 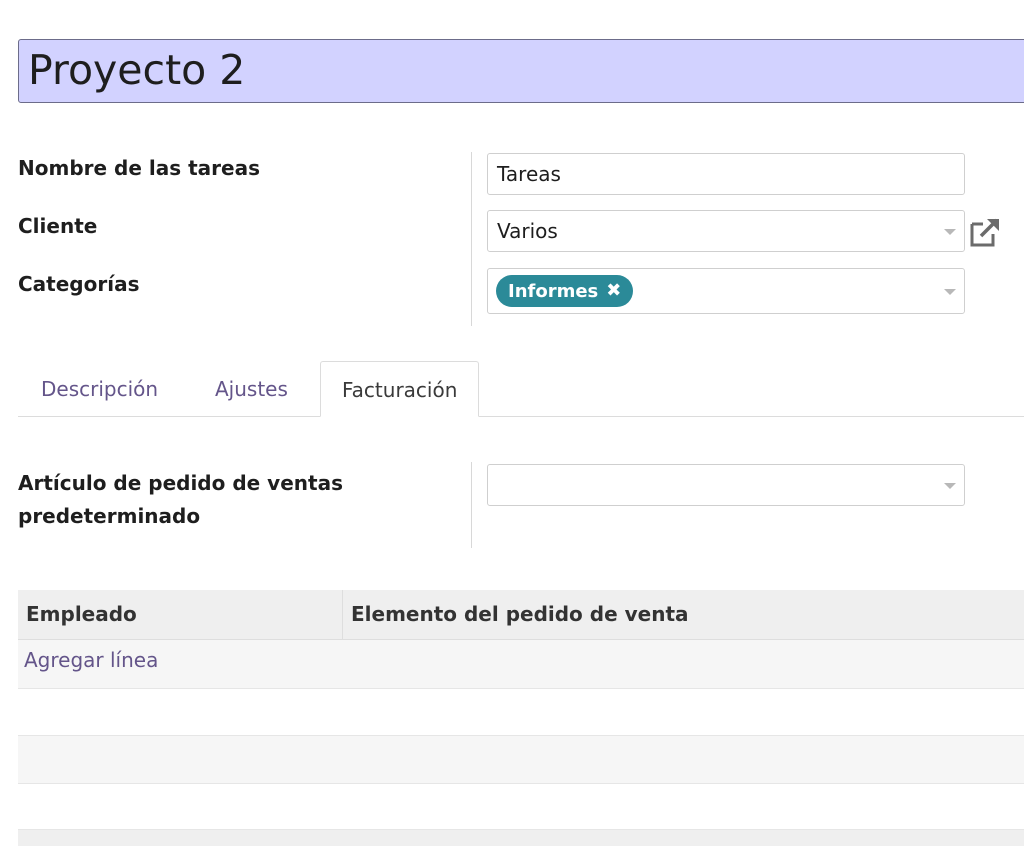 What do you see at coordinates (613, 291) in the screenshot?
I see `close-icon: ✖` at bounding box center [613, 291].